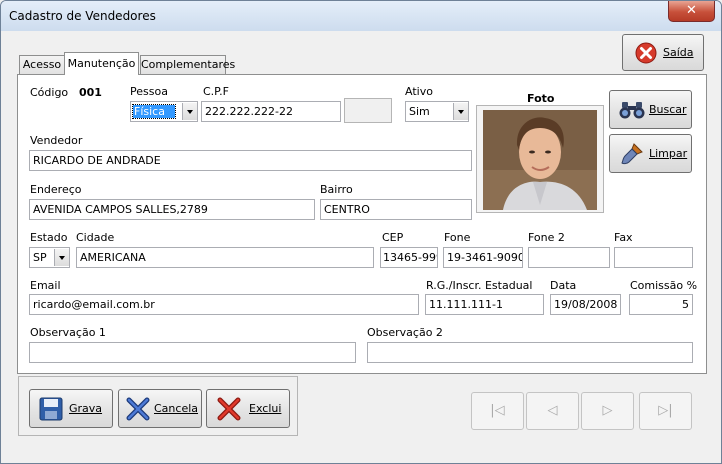  I want to click on exclui-button: Exclui, so click(248, 408).